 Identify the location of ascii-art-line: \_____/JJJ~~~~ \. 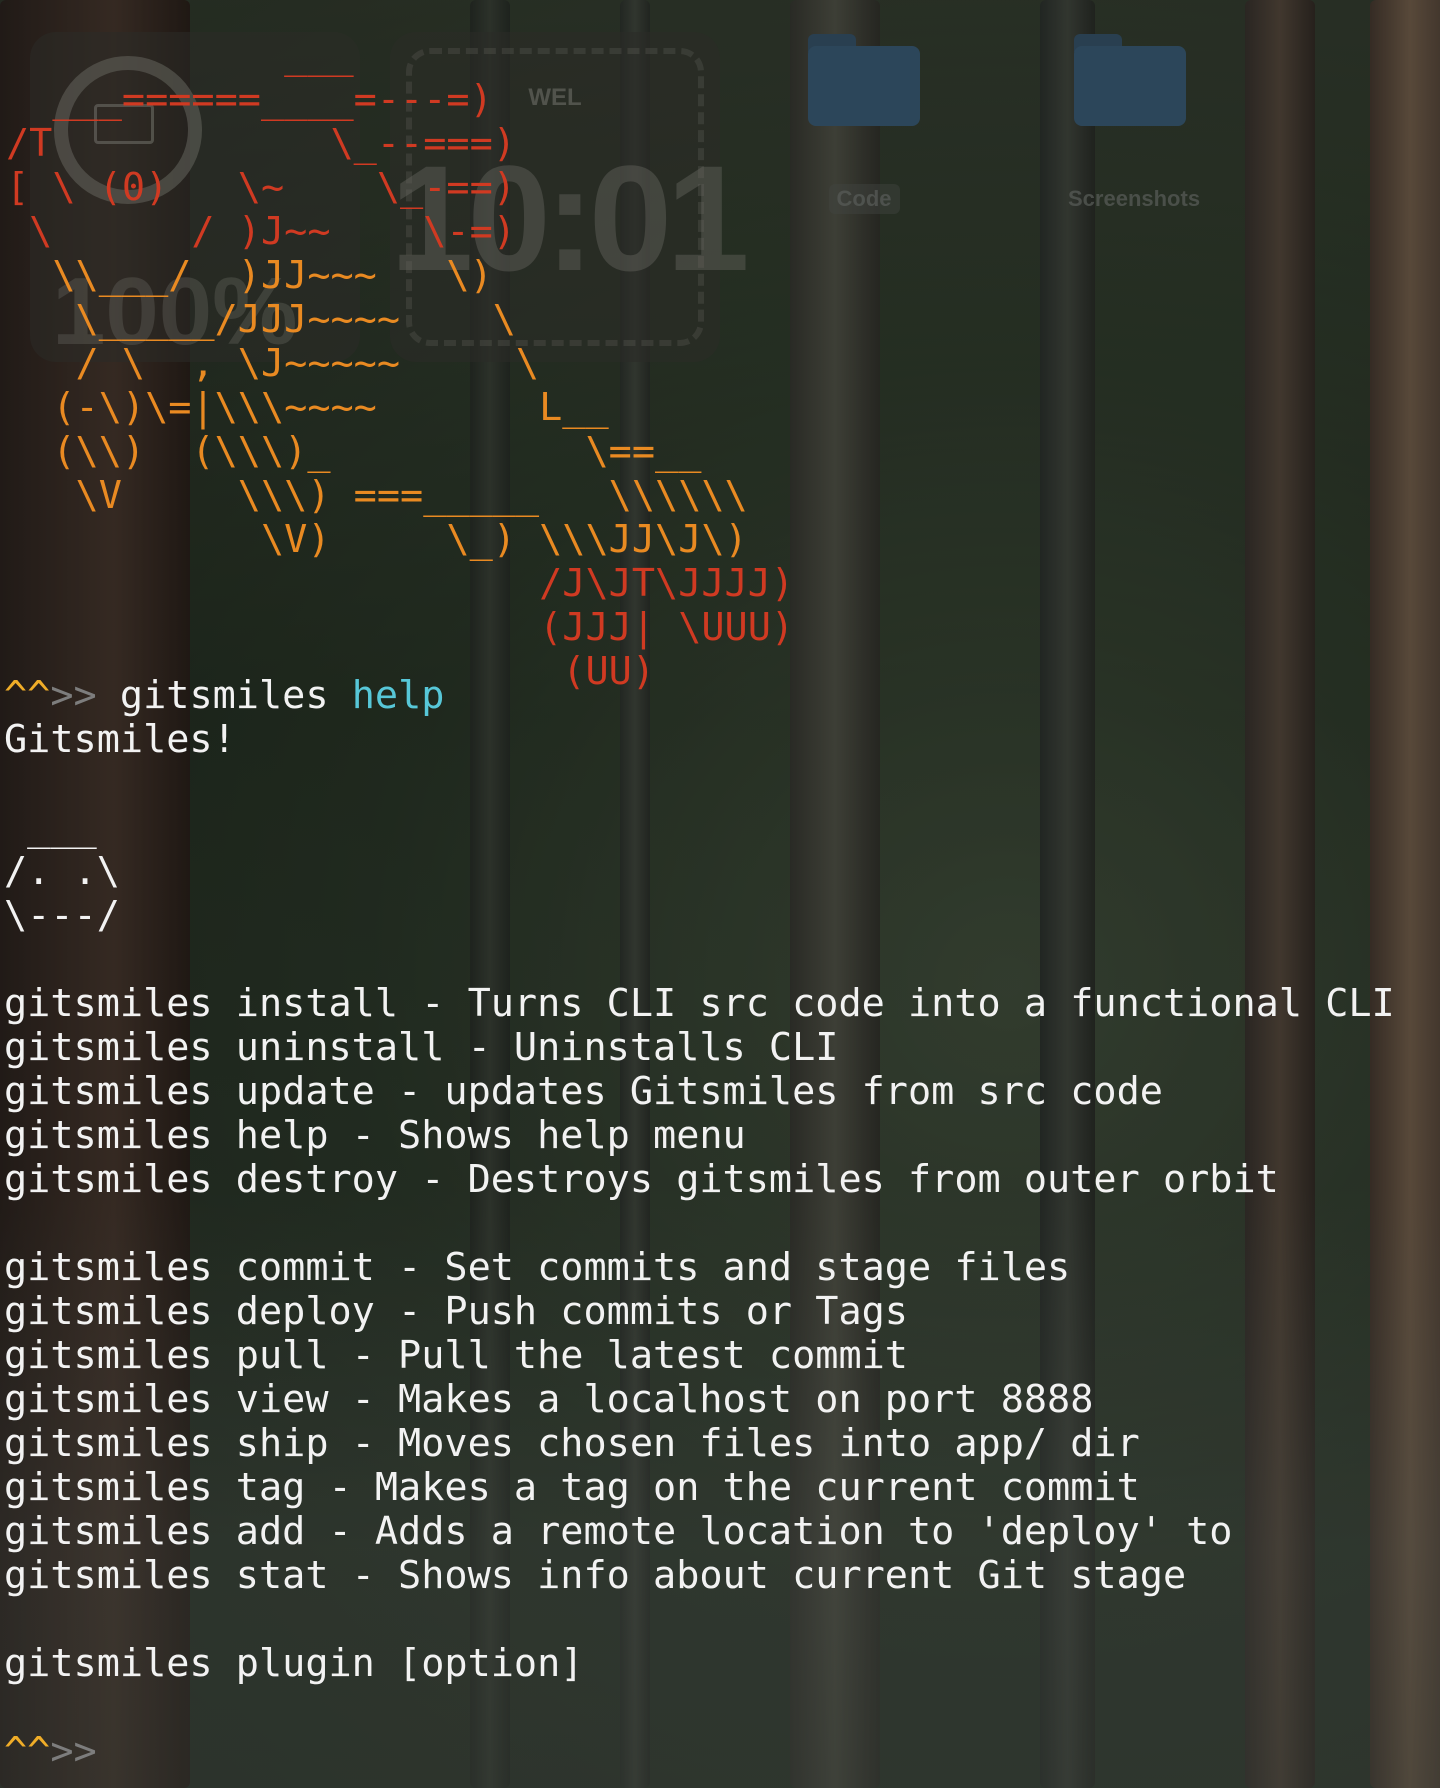
(261, 319).